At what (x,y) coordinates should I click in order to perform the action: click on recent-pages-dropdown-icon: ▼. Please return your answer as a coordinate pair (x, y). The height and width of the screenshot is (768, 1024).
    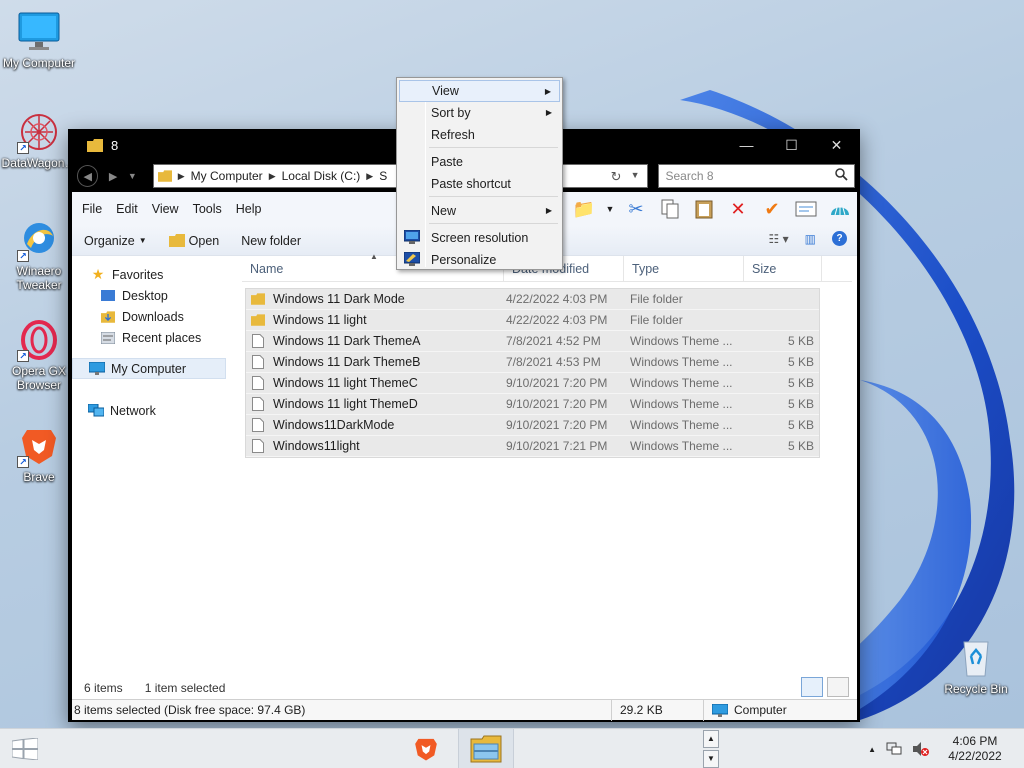
    Looking at the image, I should click on (132, 176).